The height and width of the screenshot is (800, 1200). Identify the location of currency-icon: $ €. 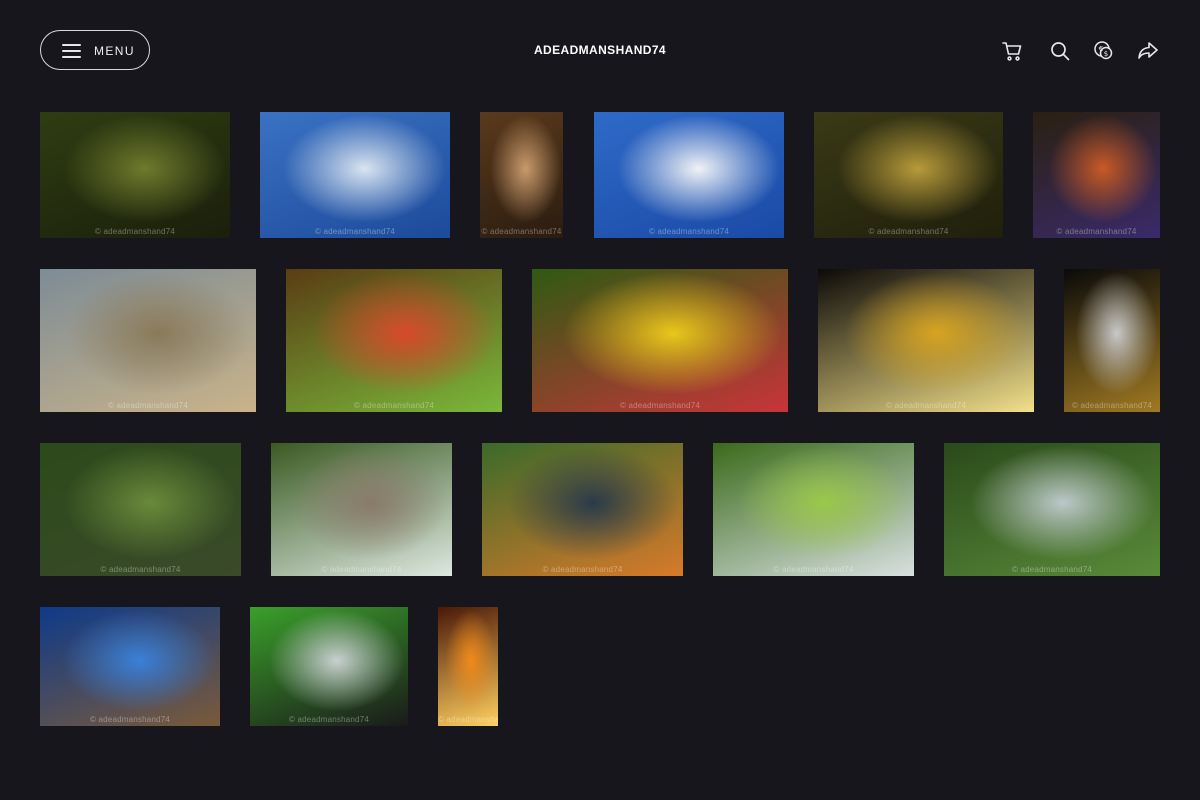
(1104, 51).